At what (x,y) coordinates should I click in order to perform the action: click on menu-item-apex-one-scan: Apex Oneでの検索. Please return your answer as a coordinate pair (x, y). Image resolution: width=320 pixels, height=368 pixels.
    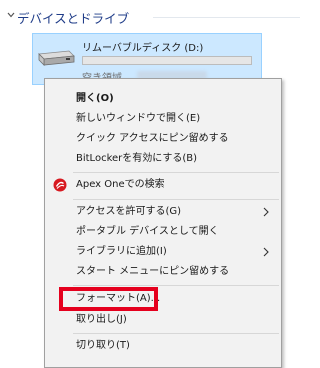
    Looking at the image, I should click on (163, 185).